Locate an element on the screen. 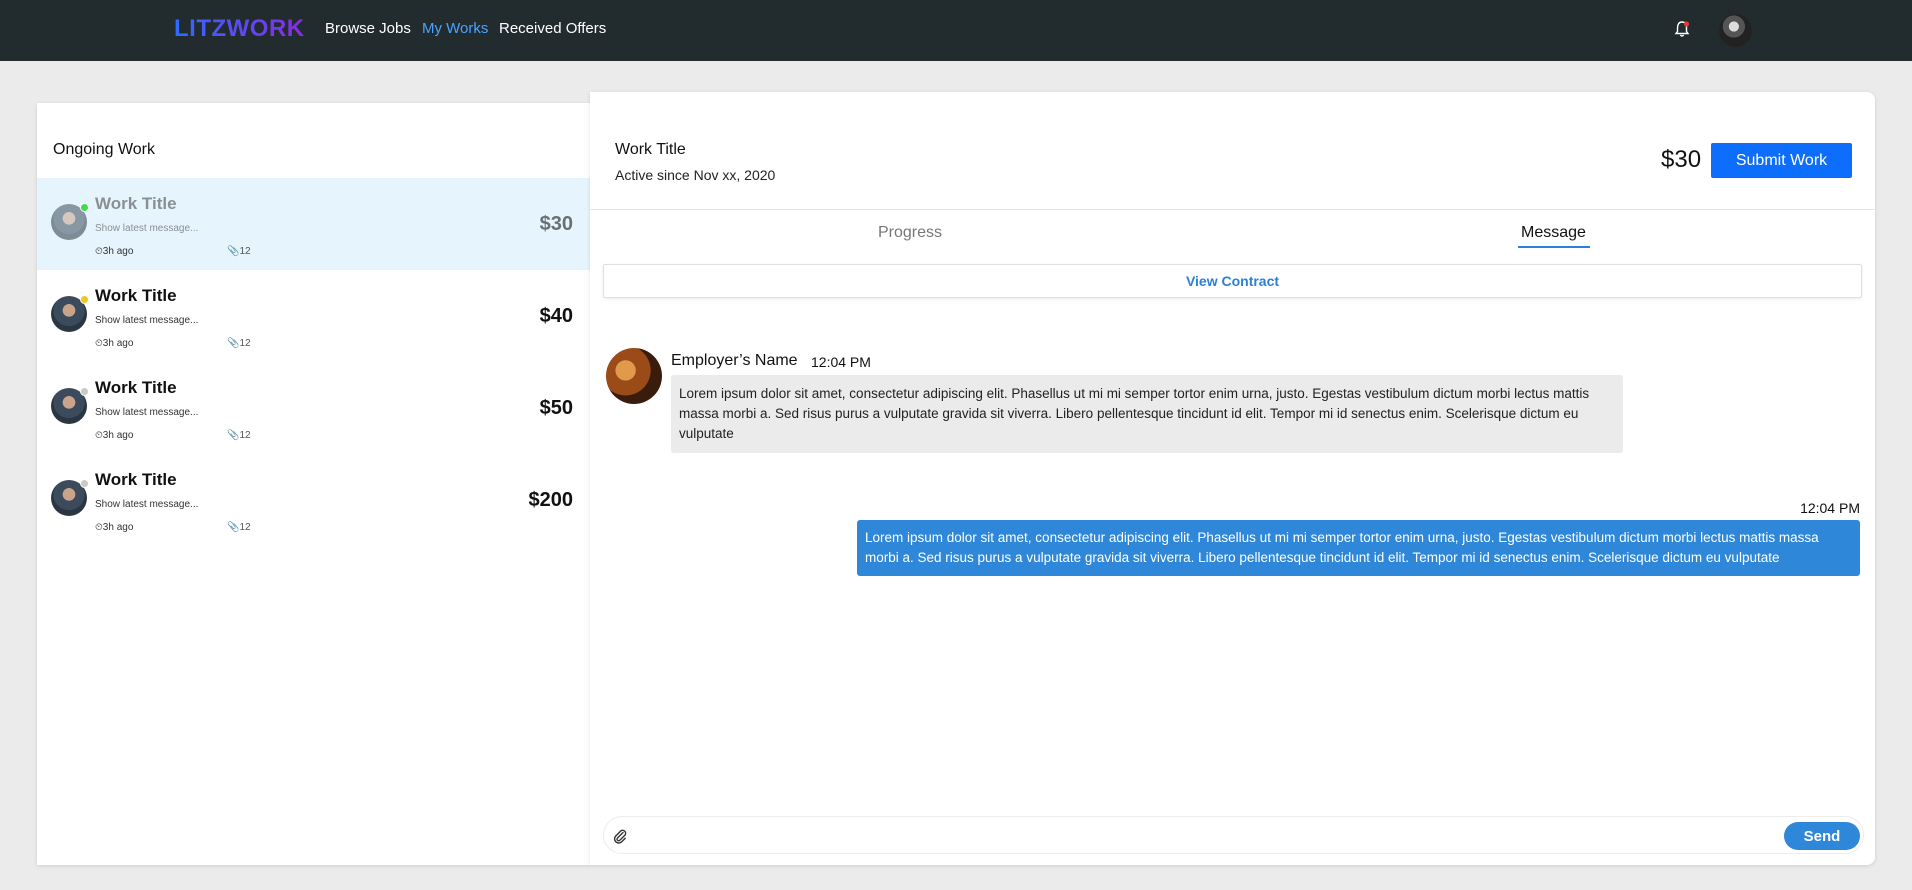 The width and height of the screenshot is (1912, 890). notification-bell-icon is located at coordinates (1682, 29).